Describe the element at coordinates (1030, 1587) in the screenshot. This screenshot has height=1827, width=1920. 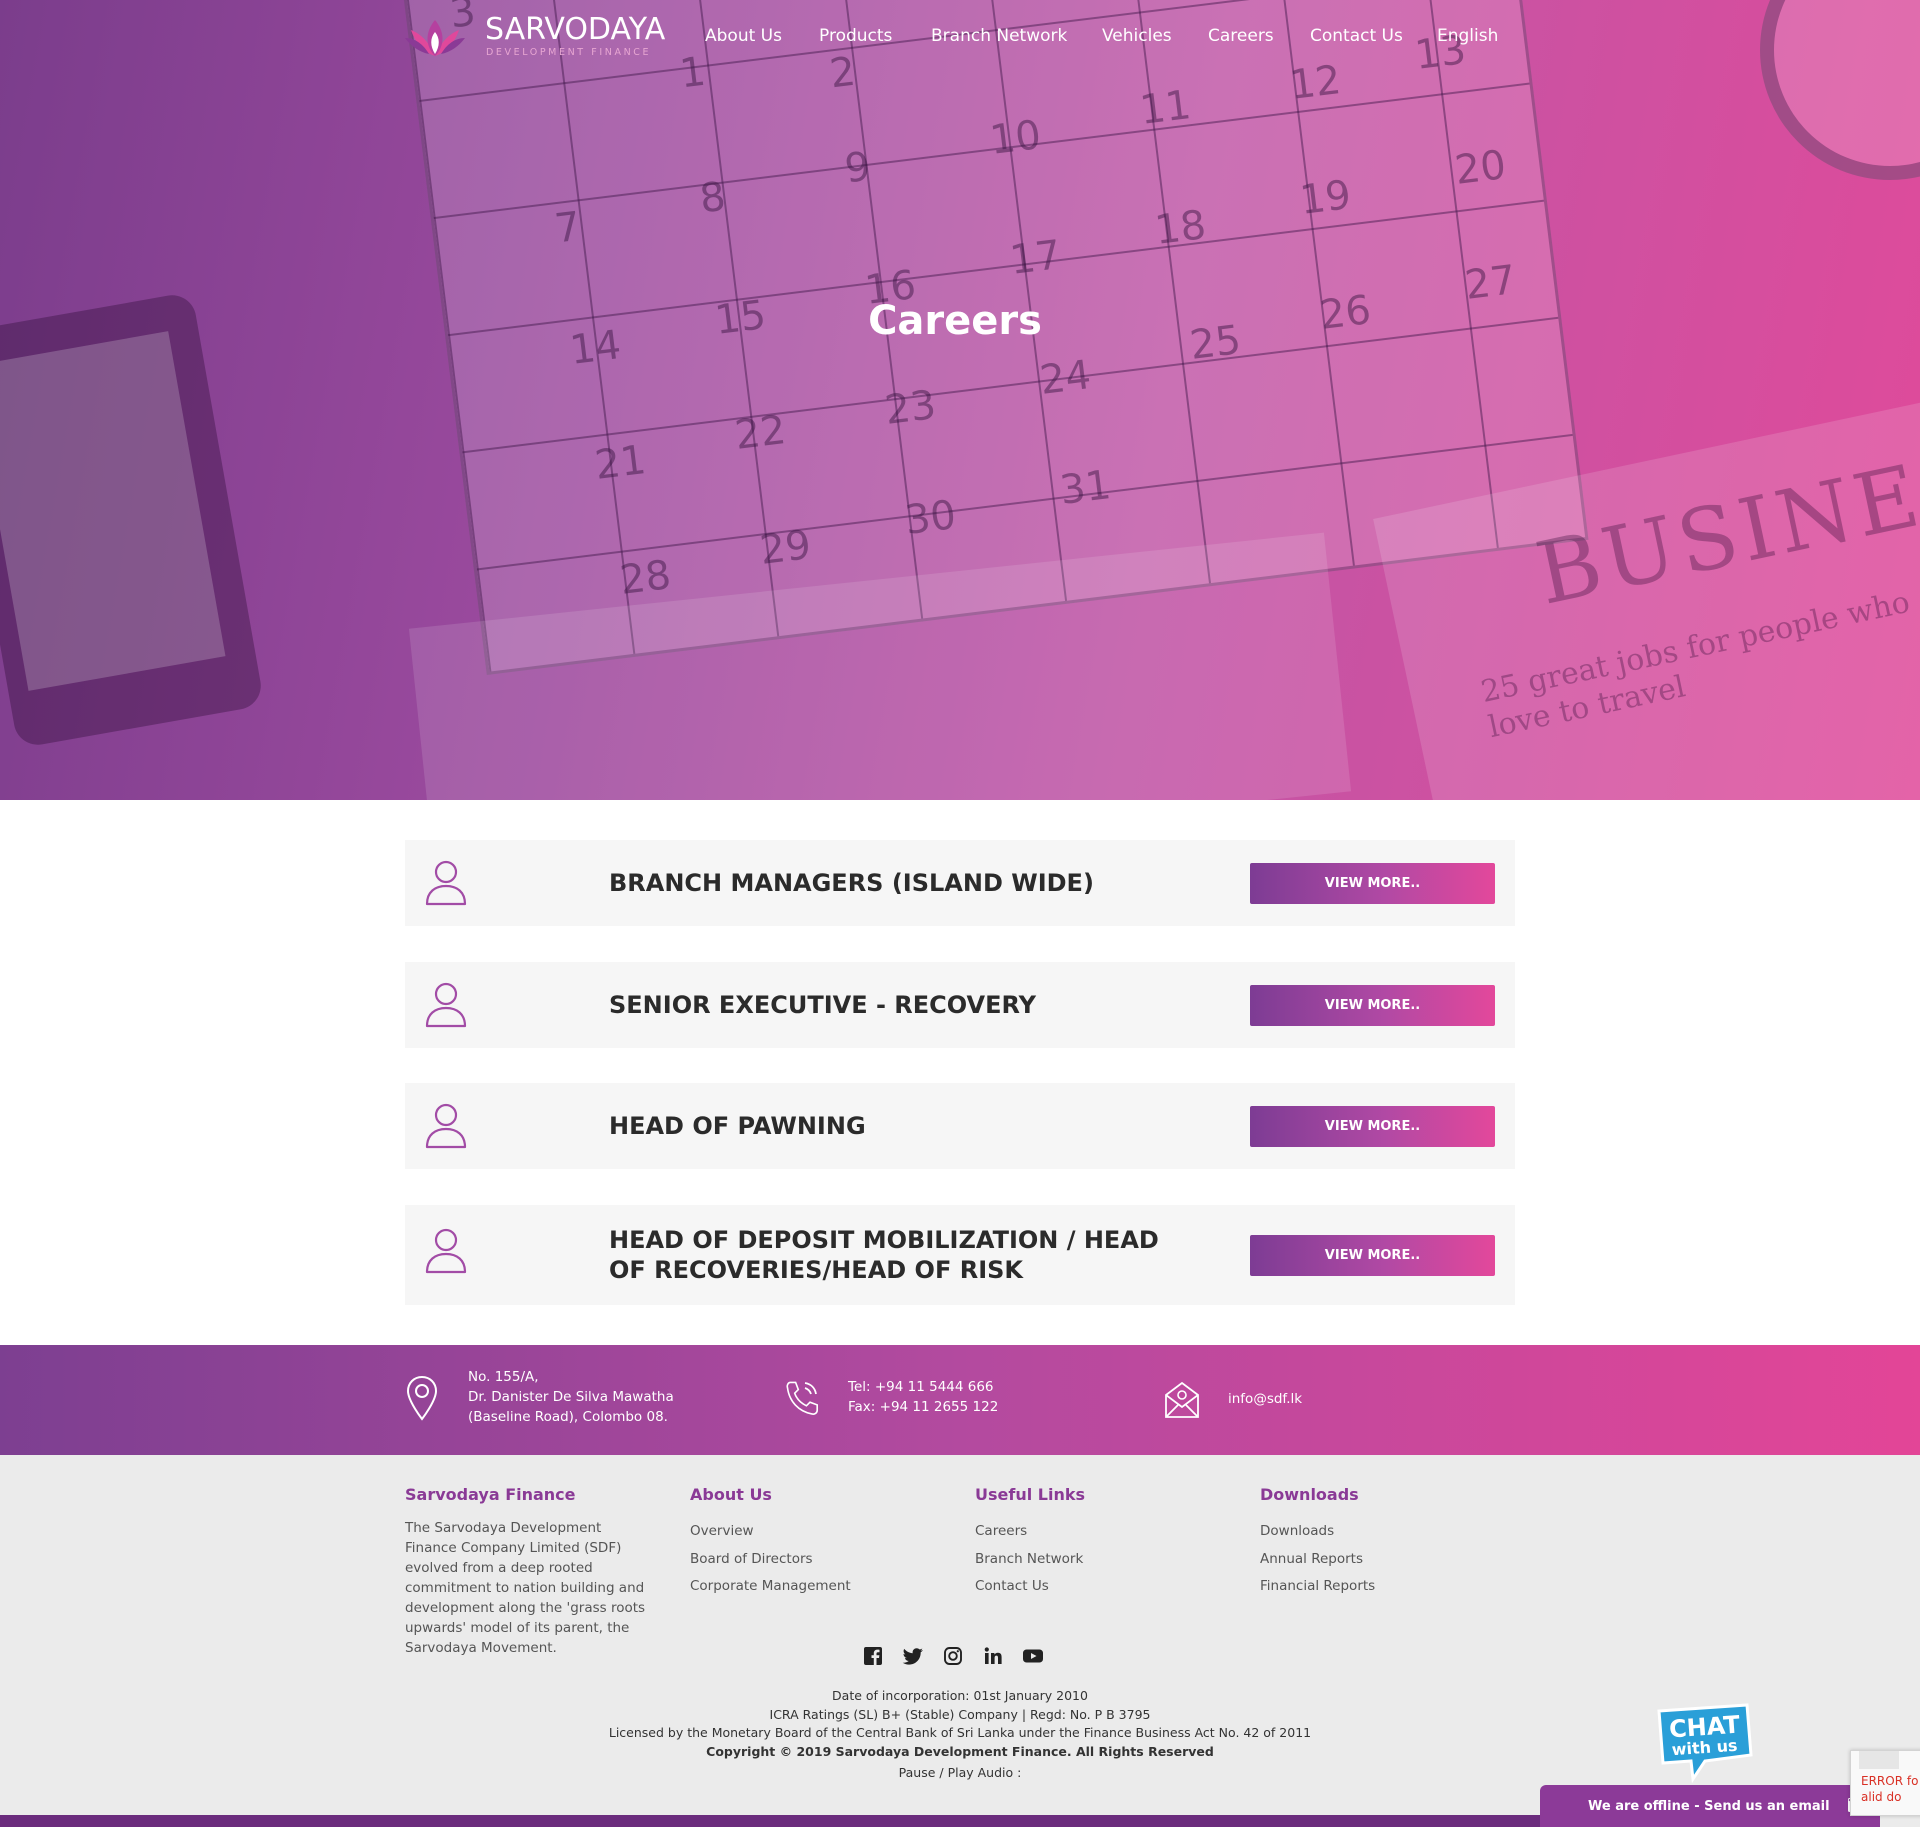
I see `footer-link: Contact Us` at that location.